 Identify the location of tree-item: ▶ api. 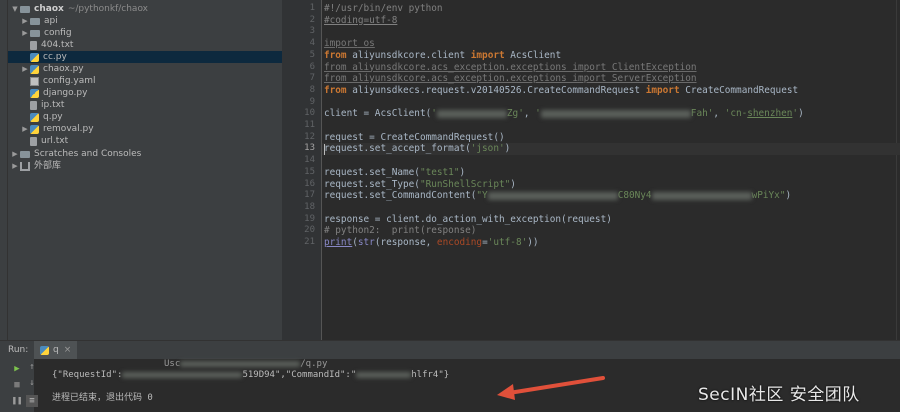
(38, 21).